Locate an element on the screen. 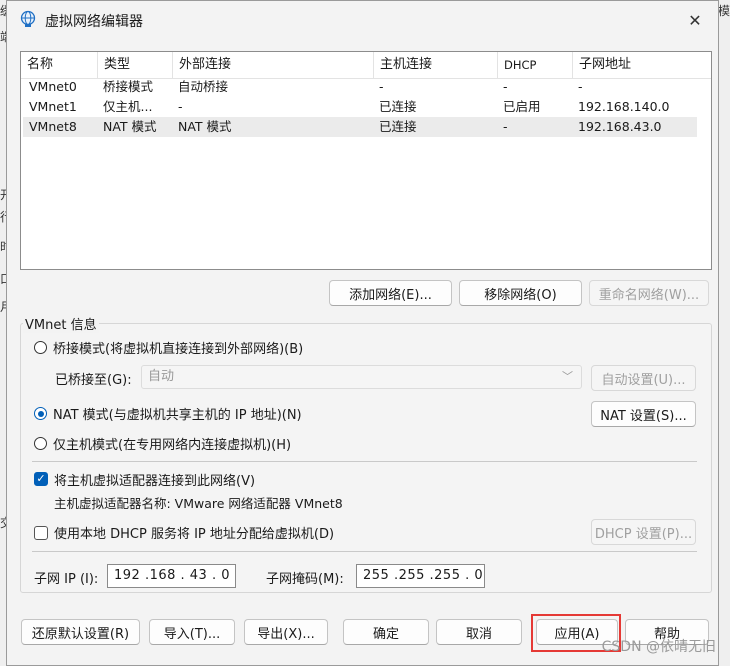  column-header-host: 主机连接 is located at coordinates (435, 65).